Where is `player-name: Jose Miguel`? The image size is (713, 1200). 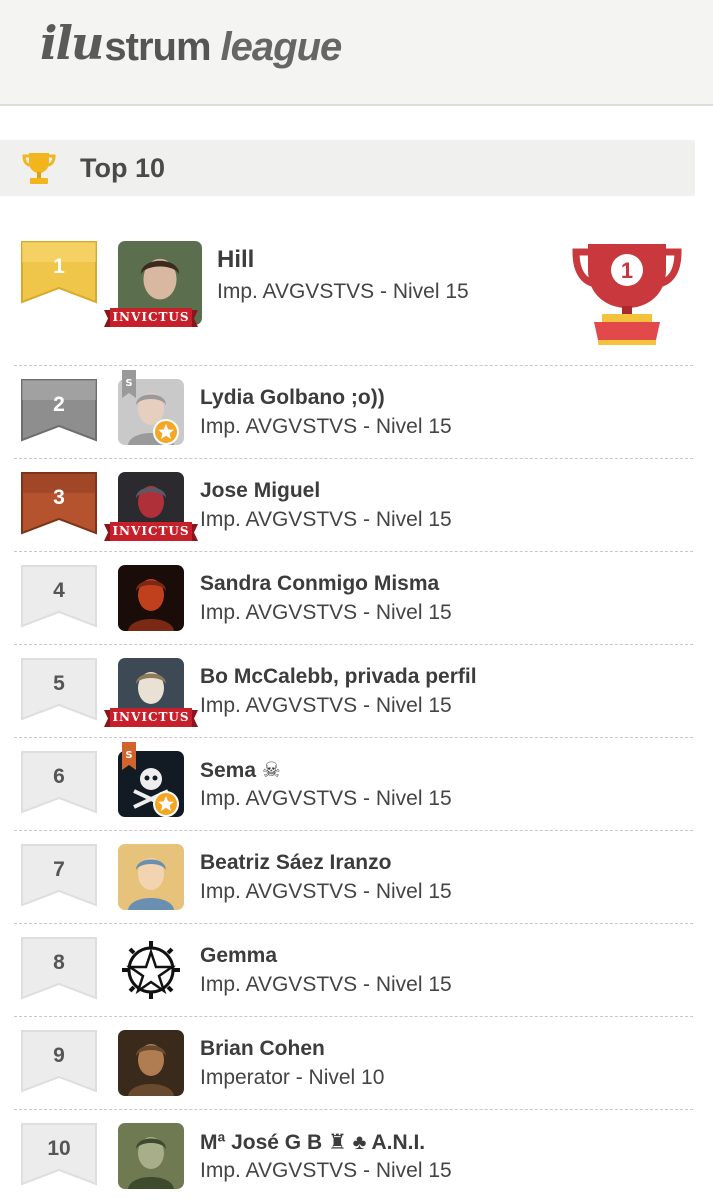 player-name: Jose Miguel is located at coordinates (260, 491).